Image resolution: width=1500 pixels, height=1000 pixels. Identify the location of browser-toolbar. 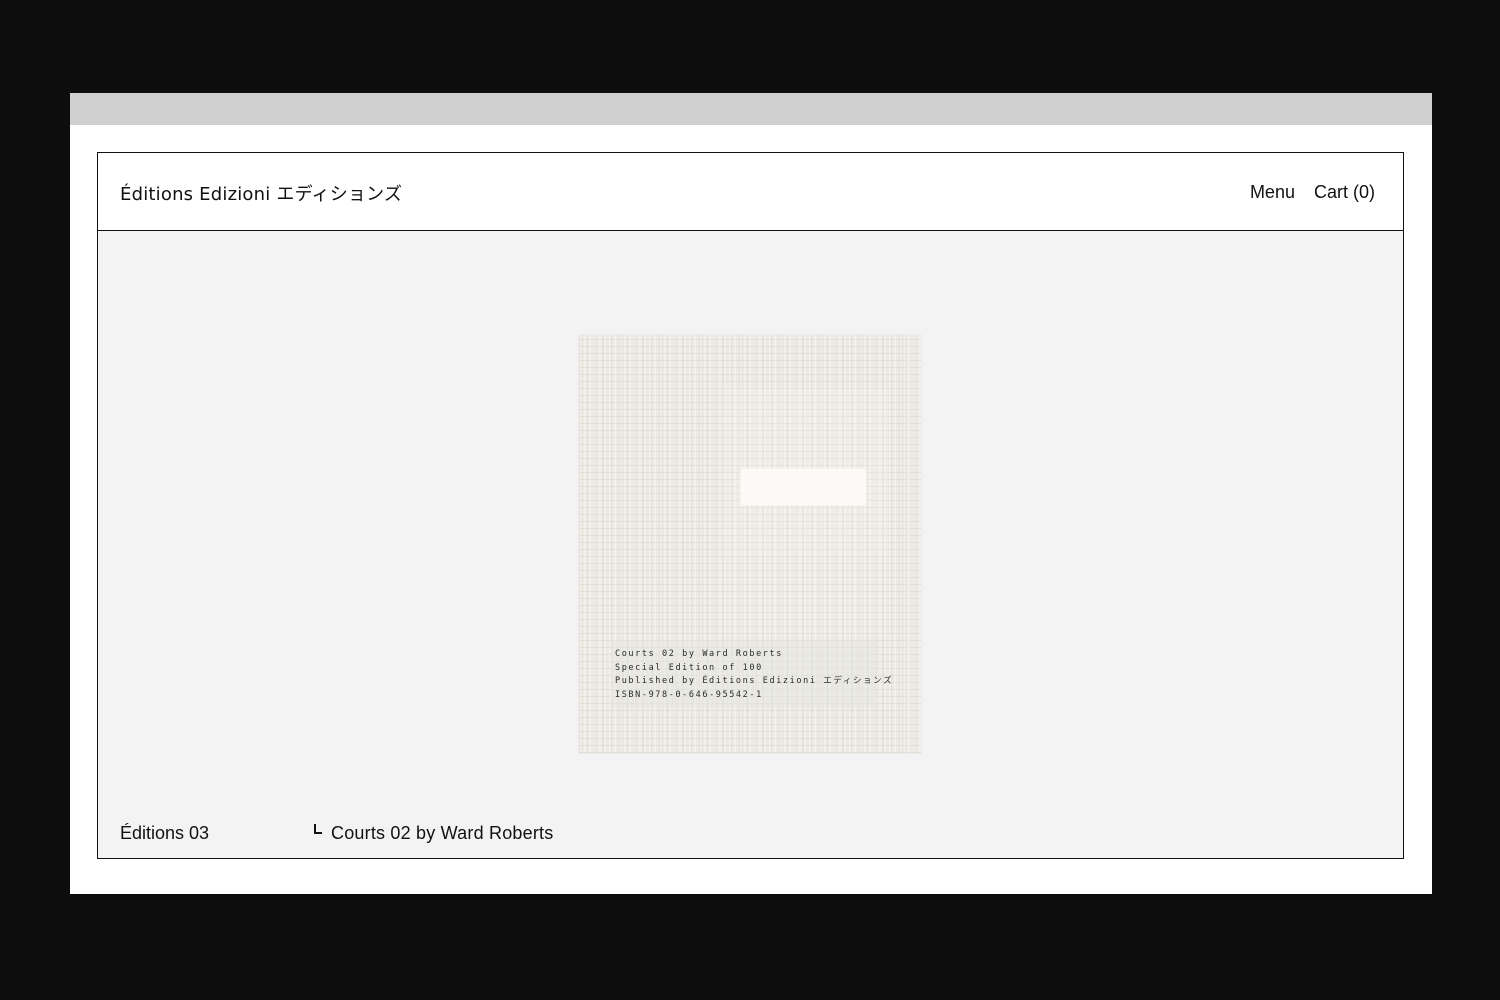
(751, 109).